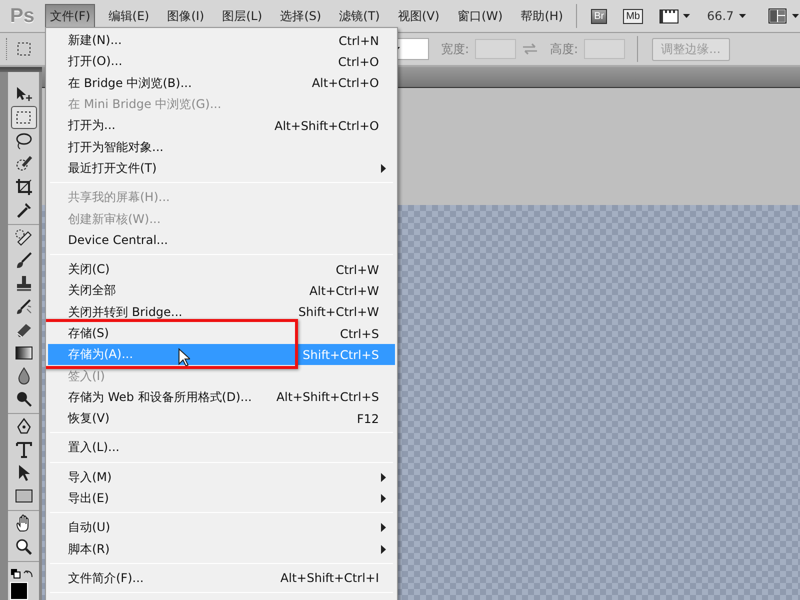 This screenshot has height=600, width=800. What do you see at coordinates (24, 94) in the screenshot?
I see `move-icon` at bounding box center [24, 94].